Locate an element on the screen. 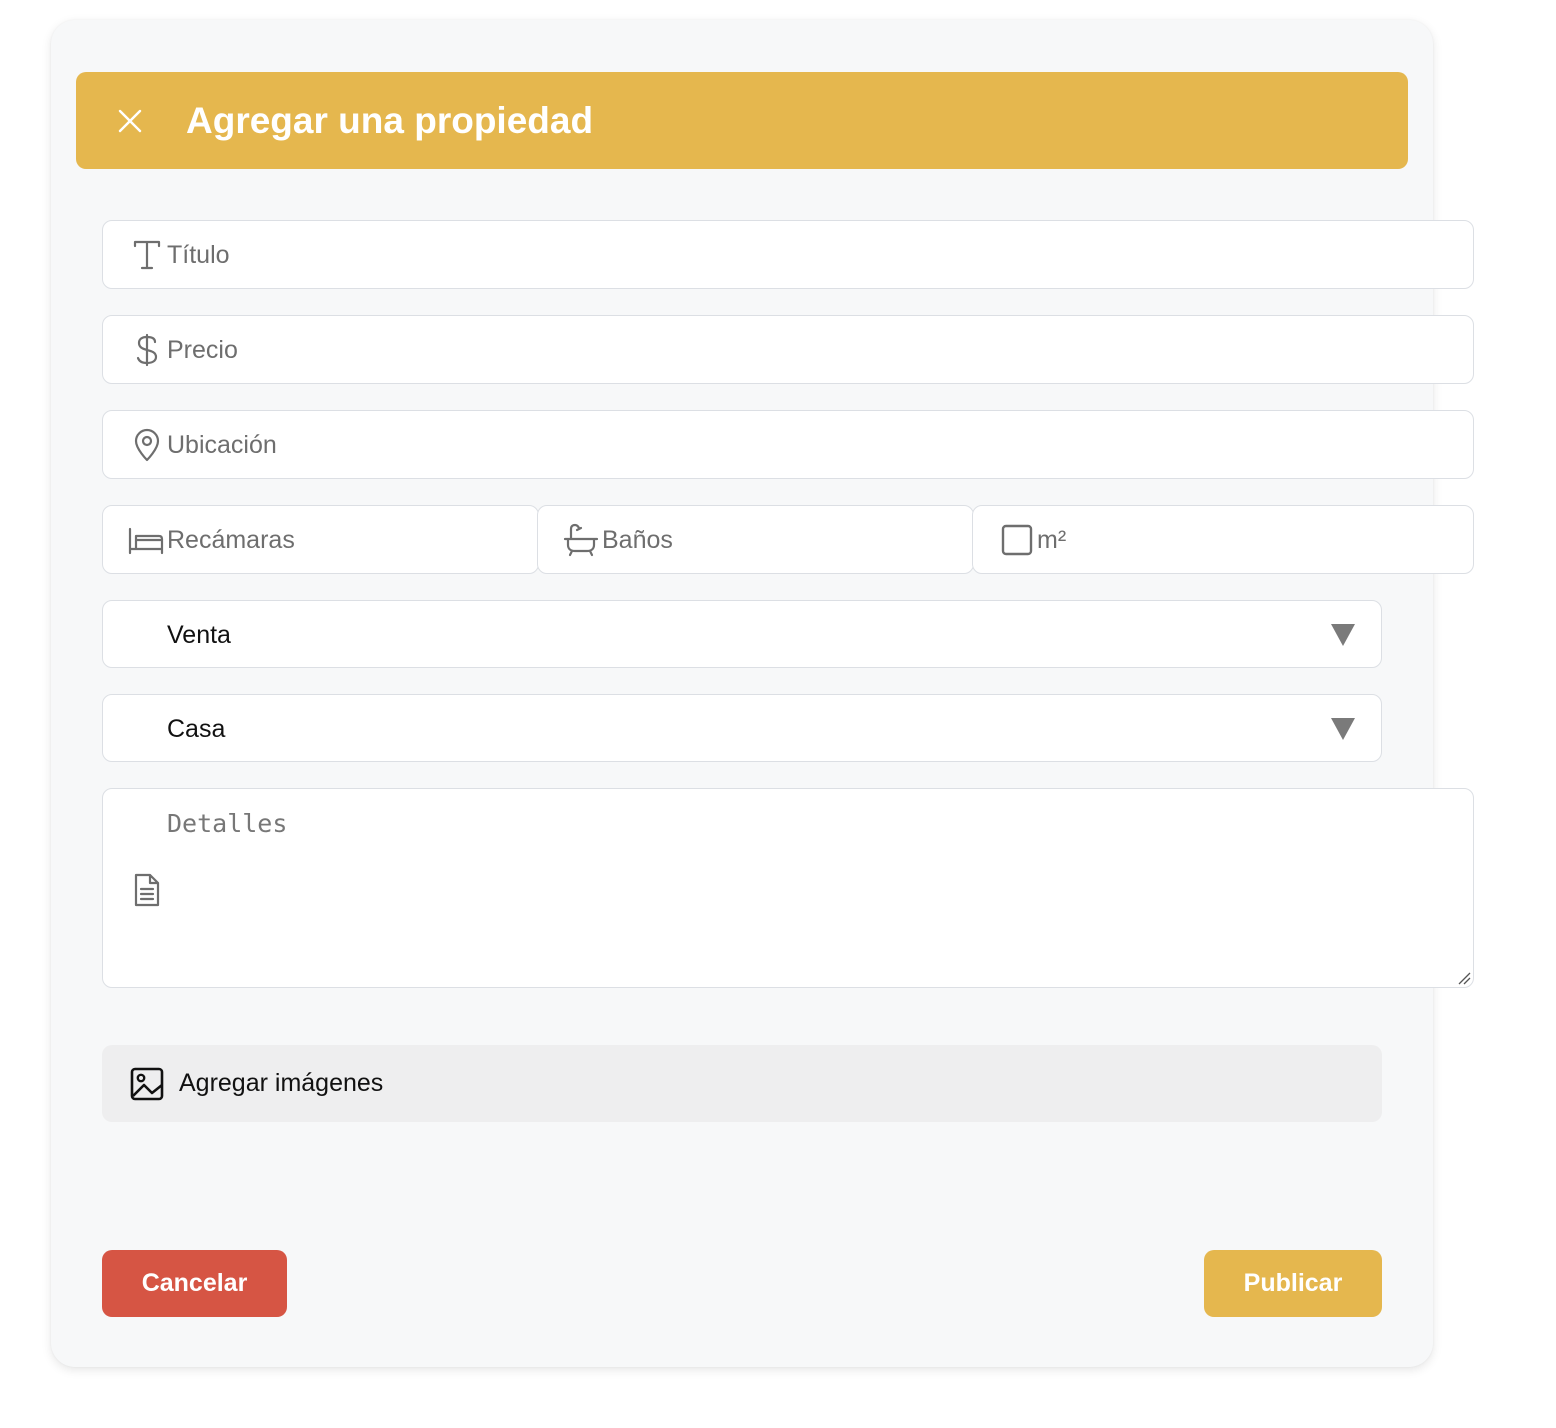 The width and height of the screenshot is (1556, 1428). close-icon is located at coordinates (130, 121).